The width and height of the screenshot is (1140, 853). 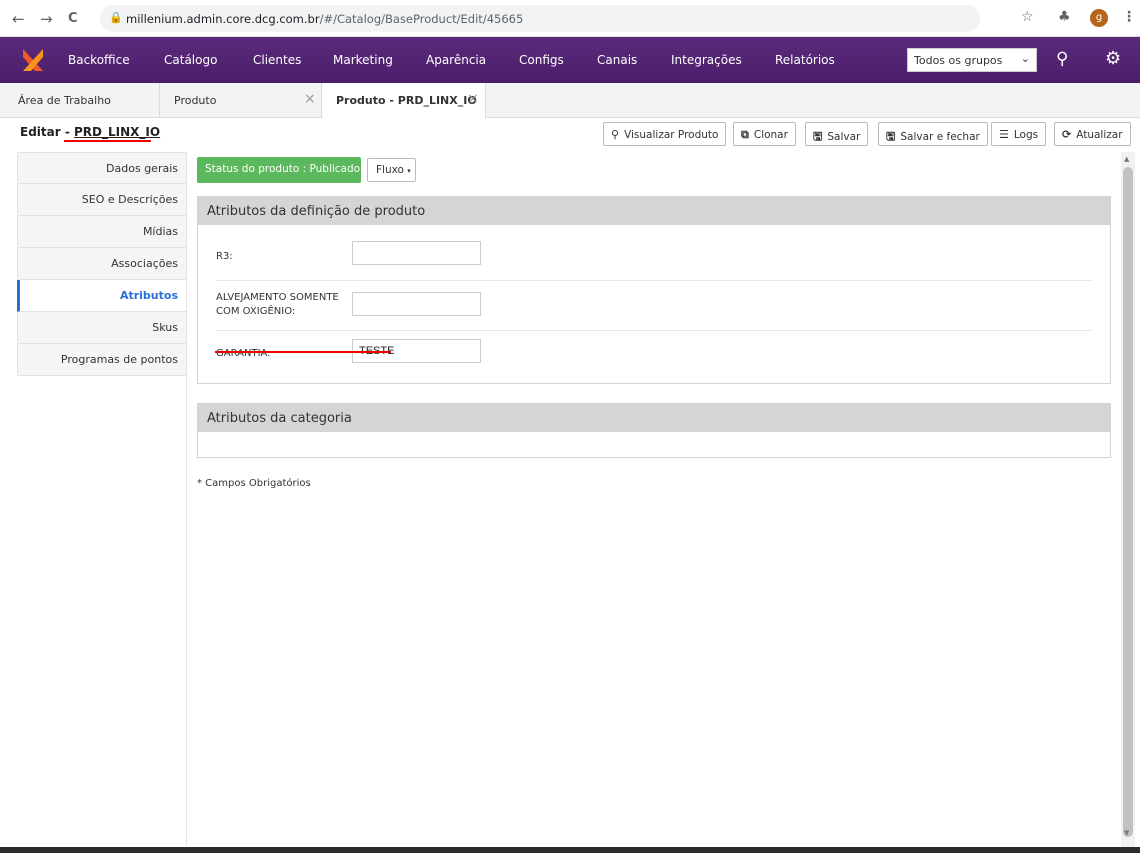 I want to click on field-row: ALVEJAMENTO SOMENTE COM OXIGÊNIO:, so click(x=654, y=306).